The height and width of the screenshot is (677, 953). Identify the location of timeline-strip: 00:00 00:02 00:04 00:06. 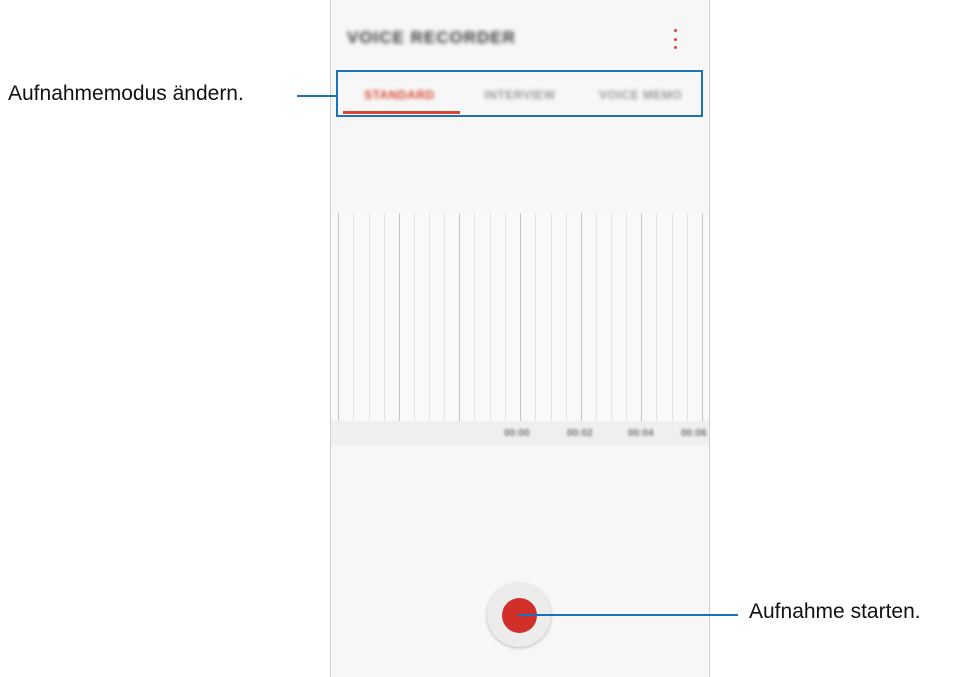
(520, 433).